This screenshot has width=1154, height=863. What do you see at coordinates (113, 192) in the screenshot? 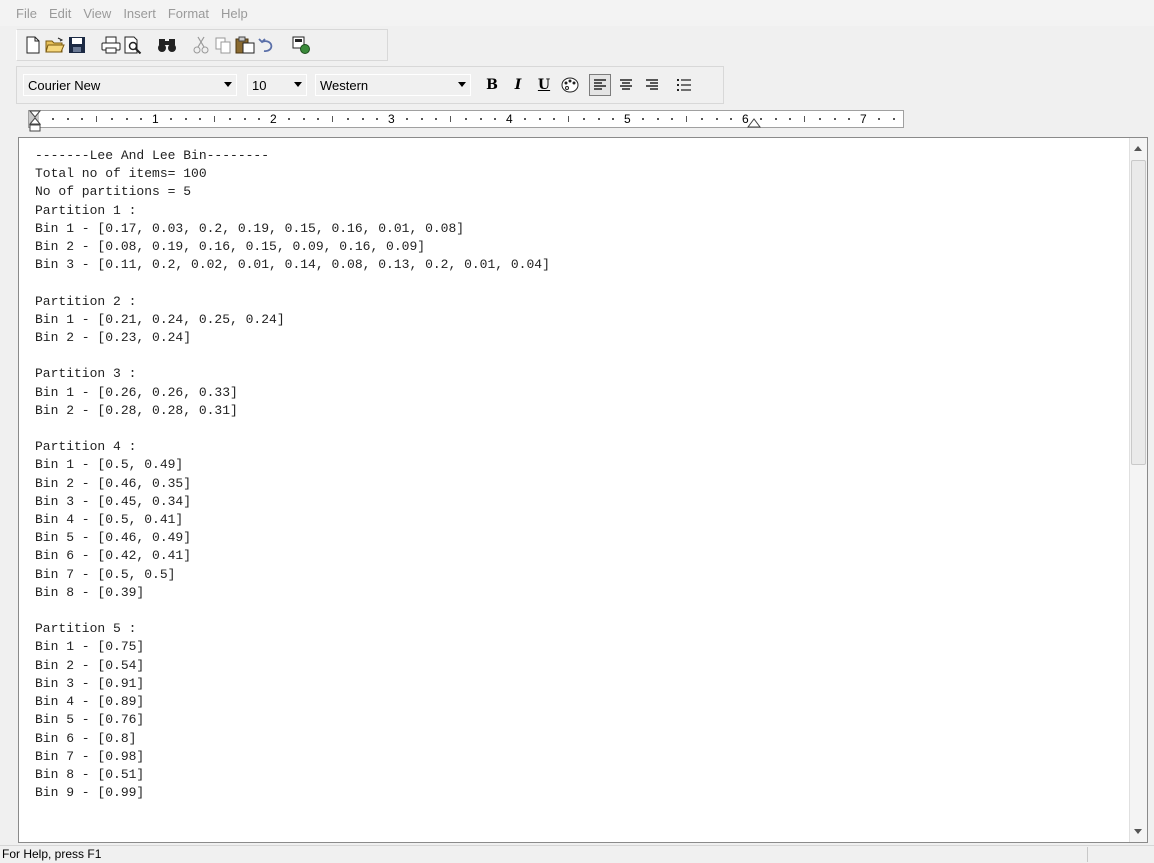
I see `text-line: No of partitions = 5` at bounding box center [113, 192].